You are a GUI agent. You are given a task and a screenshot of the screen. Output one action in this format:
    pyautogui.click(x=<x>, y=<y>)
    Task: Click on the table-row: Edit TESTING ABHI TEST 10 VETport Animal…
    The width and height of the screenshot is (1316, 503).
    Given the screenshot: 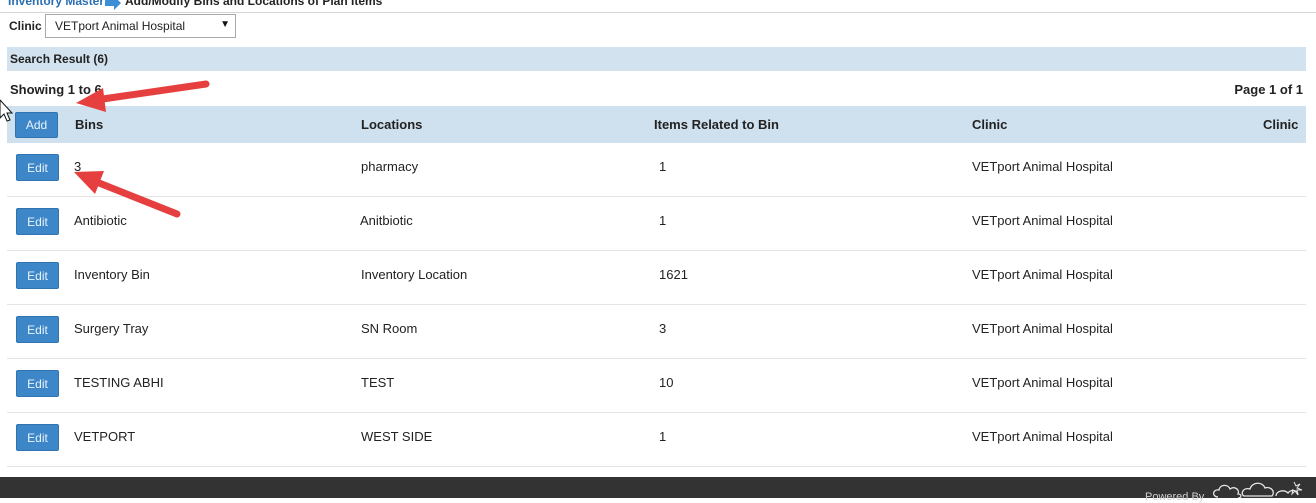 What is the action you would take?
    pyautogui.click(x=656, y=386)
    